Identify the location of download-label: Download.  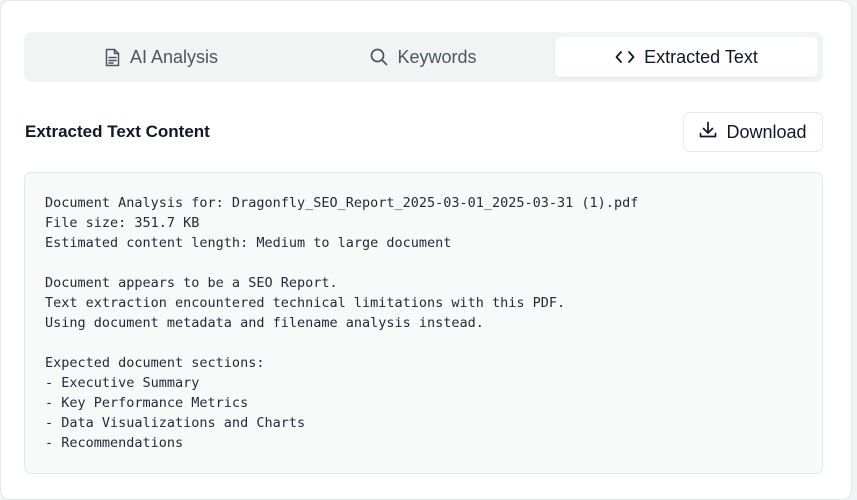
(766, 131).